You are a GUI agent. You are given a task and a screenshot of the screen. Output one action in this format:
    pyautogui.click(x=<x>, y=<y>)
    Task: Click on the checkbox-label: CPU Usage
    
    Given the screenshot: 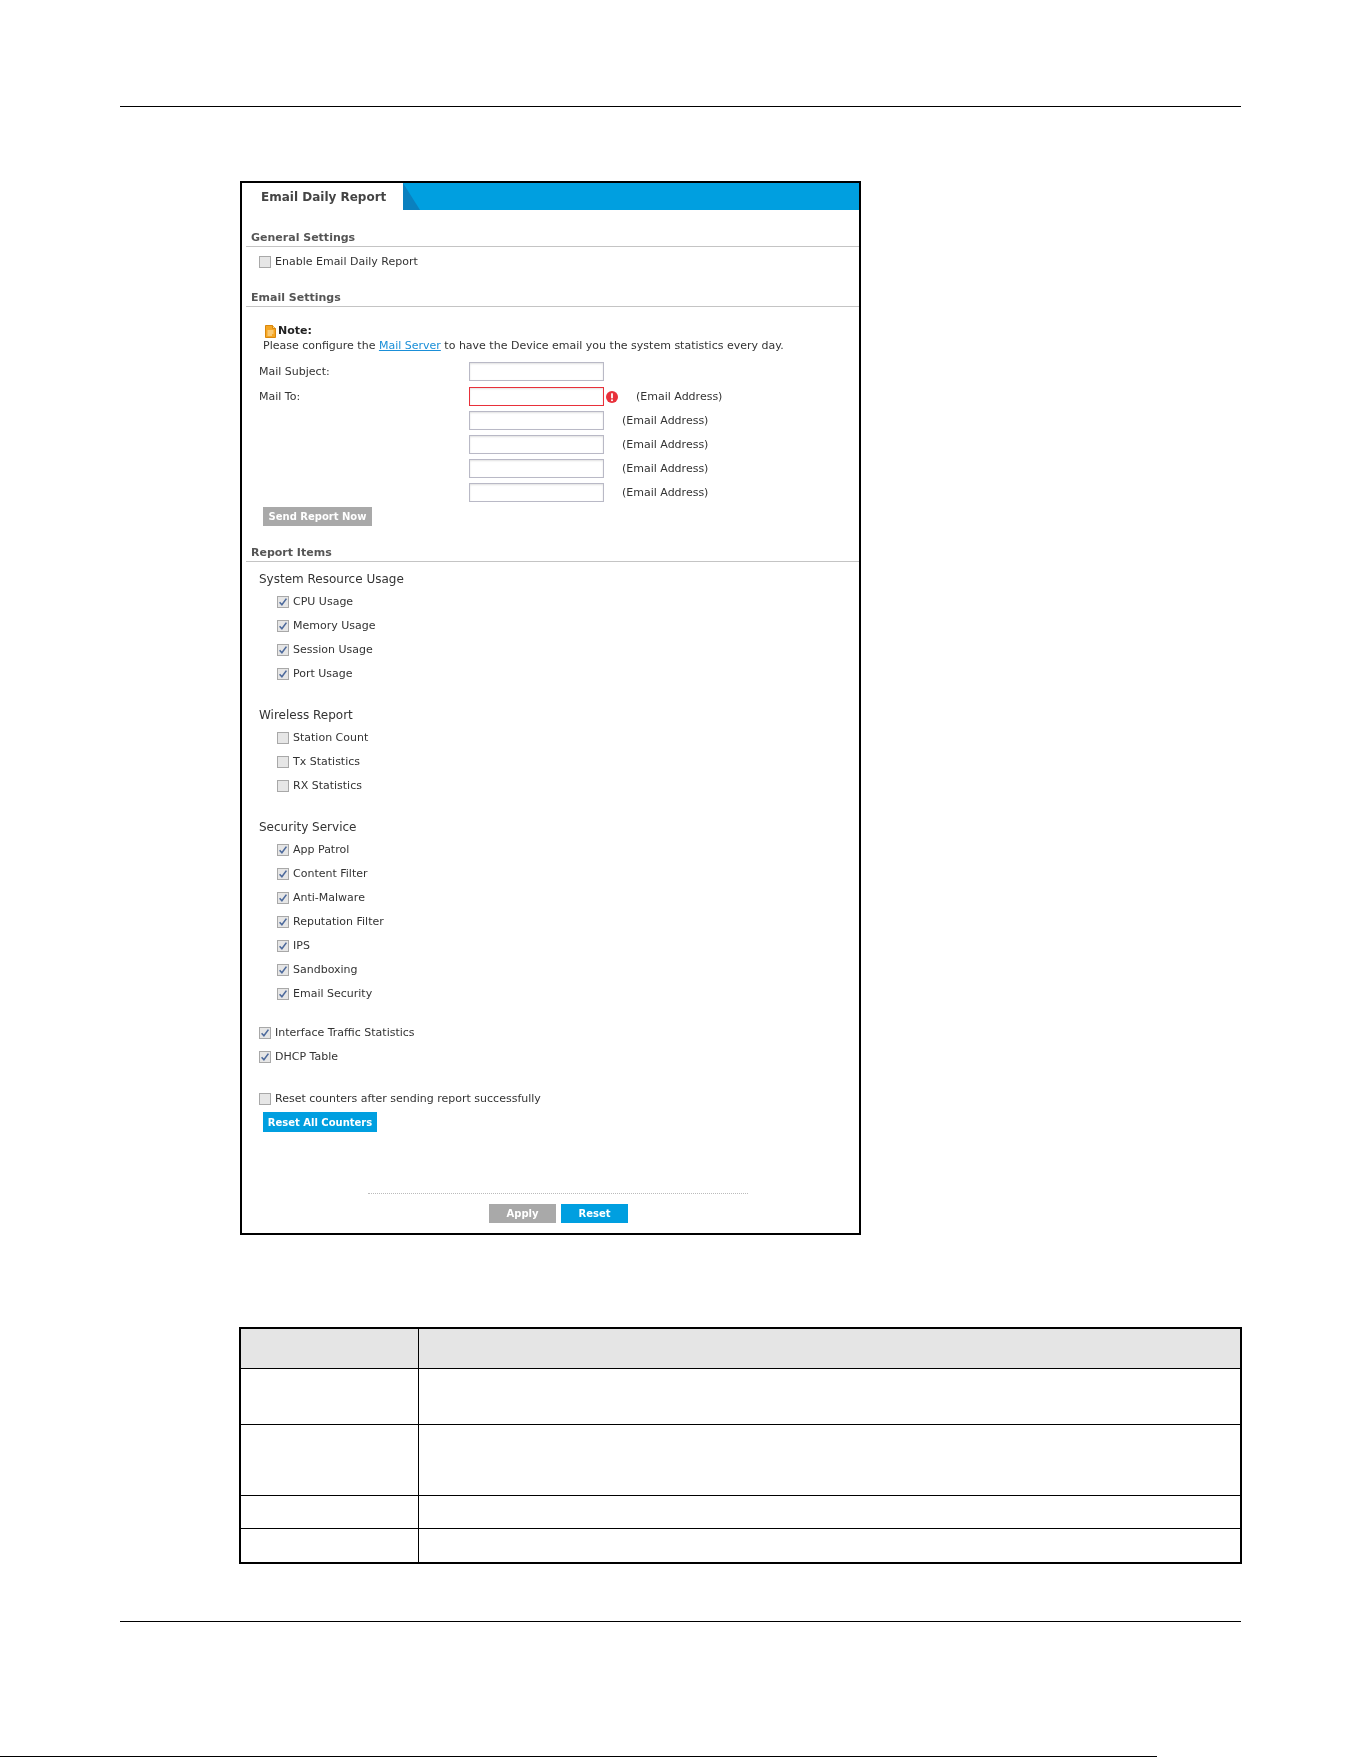 What is the action you would take?
    pyautogui.click(x=323, y=602)
    